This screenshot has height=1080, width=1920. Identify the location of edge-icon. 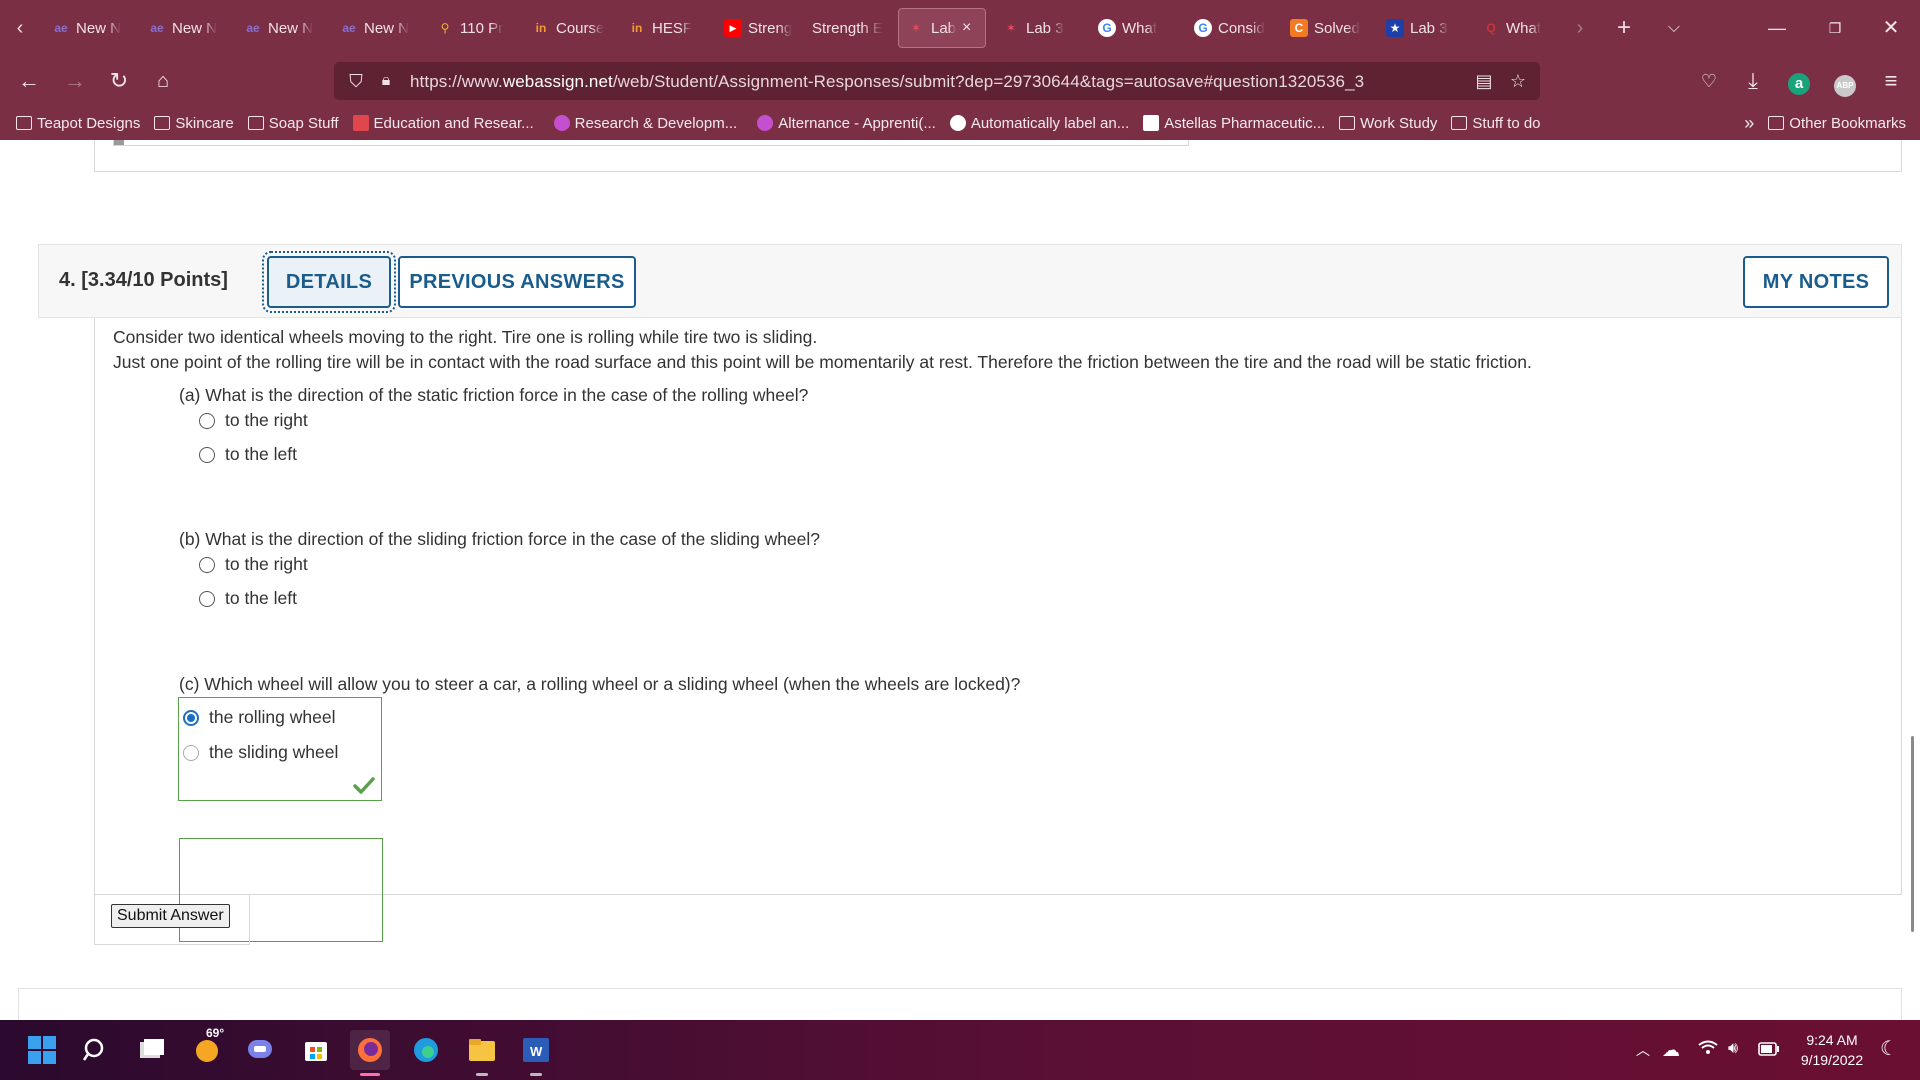
(426, 1050).